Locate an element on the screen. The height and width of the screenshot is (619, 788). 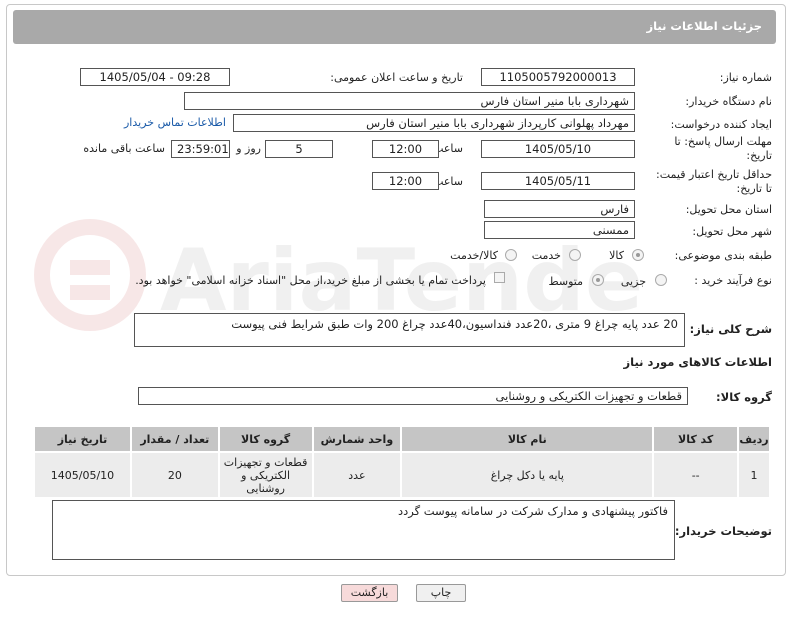
col-qty: تعداد / مقدار is located at coordinates (174, 439).